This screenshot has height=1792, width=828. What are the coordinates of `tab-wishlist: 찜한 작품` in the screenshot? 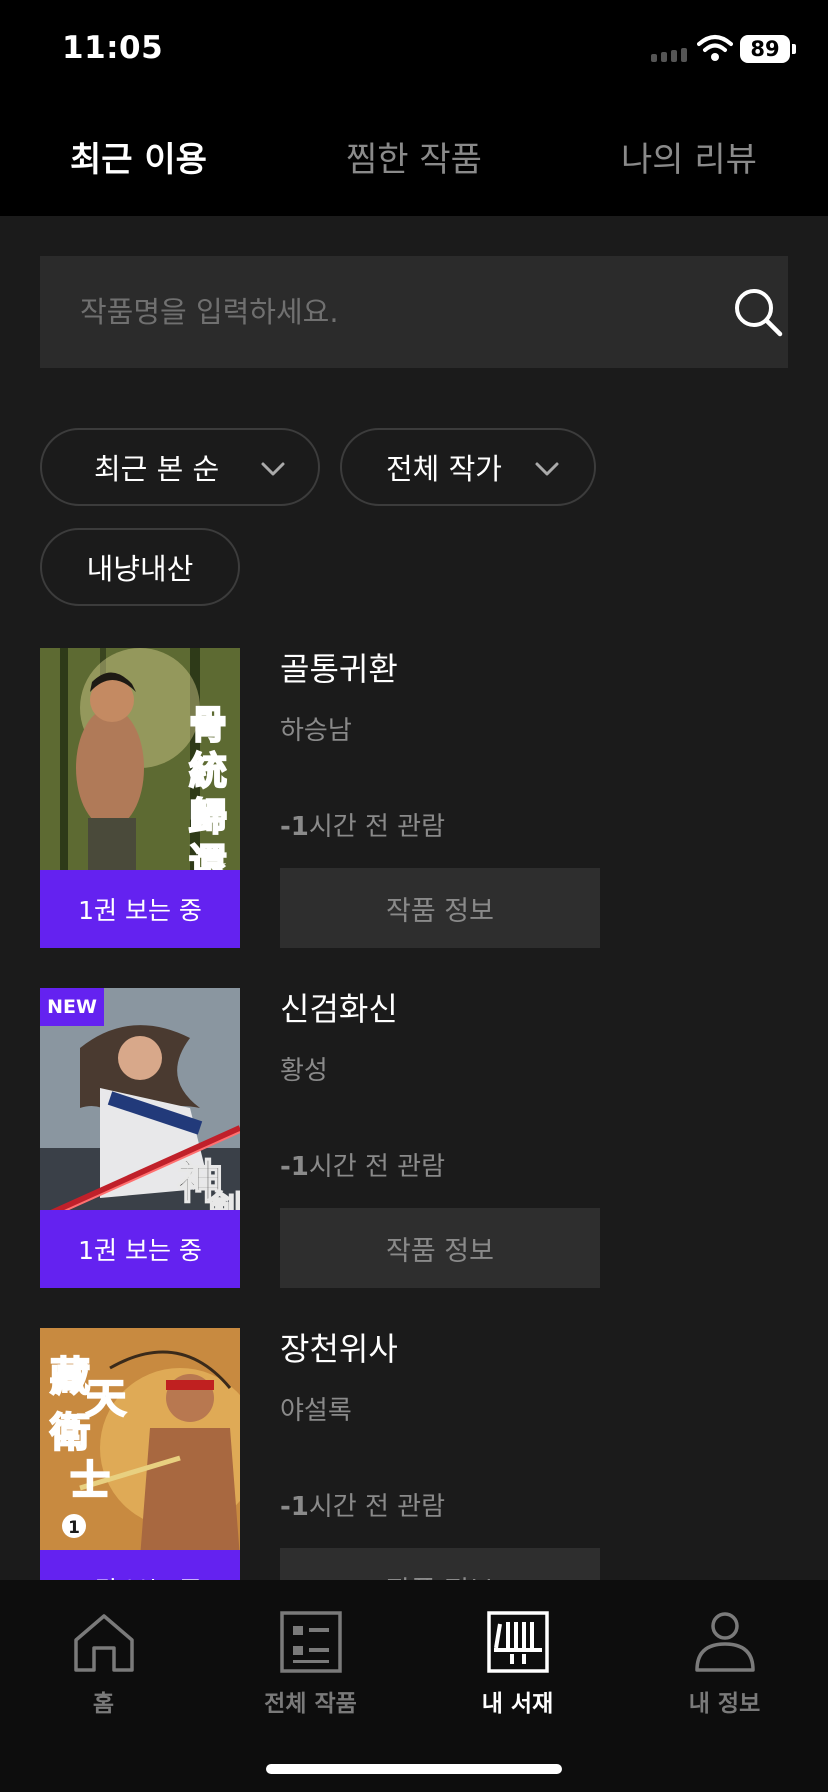 It's located at (414, 156).